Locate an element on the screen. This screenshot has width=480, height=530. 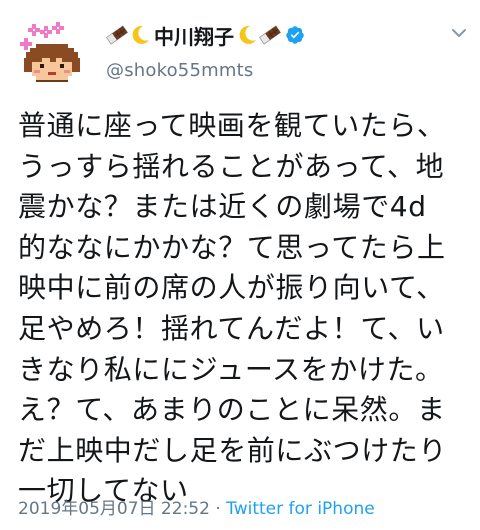
display-name: 中川翔子 is located at coordinates (194, 35).